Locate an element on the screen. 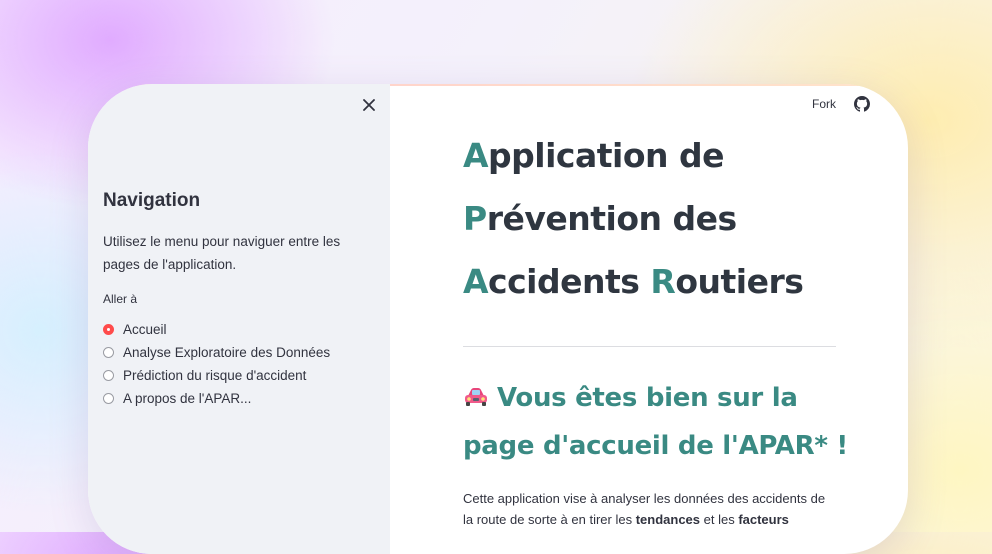 This screenshot has width=992, height=554. radio-group-label: Aller à is located at coordinates (120, 299).